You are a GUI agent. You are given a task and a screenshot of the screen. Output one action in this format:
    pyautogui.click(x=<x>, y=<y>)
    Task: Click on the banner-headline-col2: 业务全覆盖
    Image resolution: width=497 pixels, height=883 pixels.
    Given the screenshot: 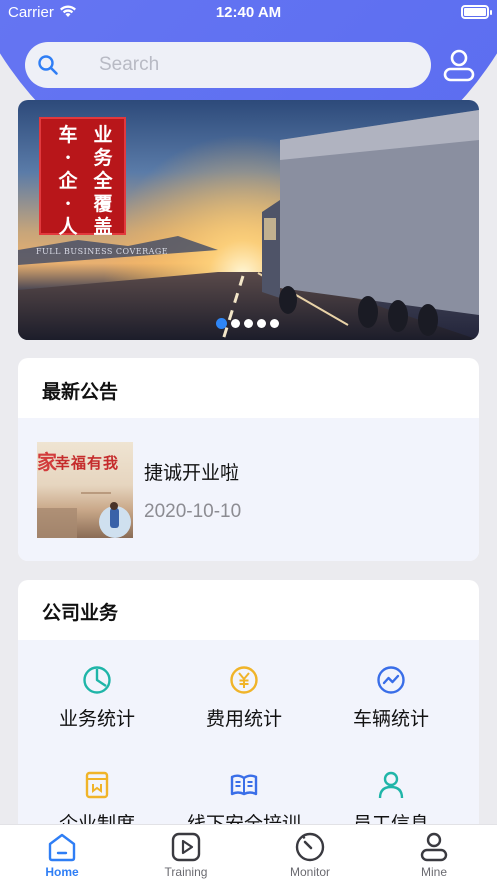 What is the action you would take?
    pyautogui.click(x=103, y=181)
    